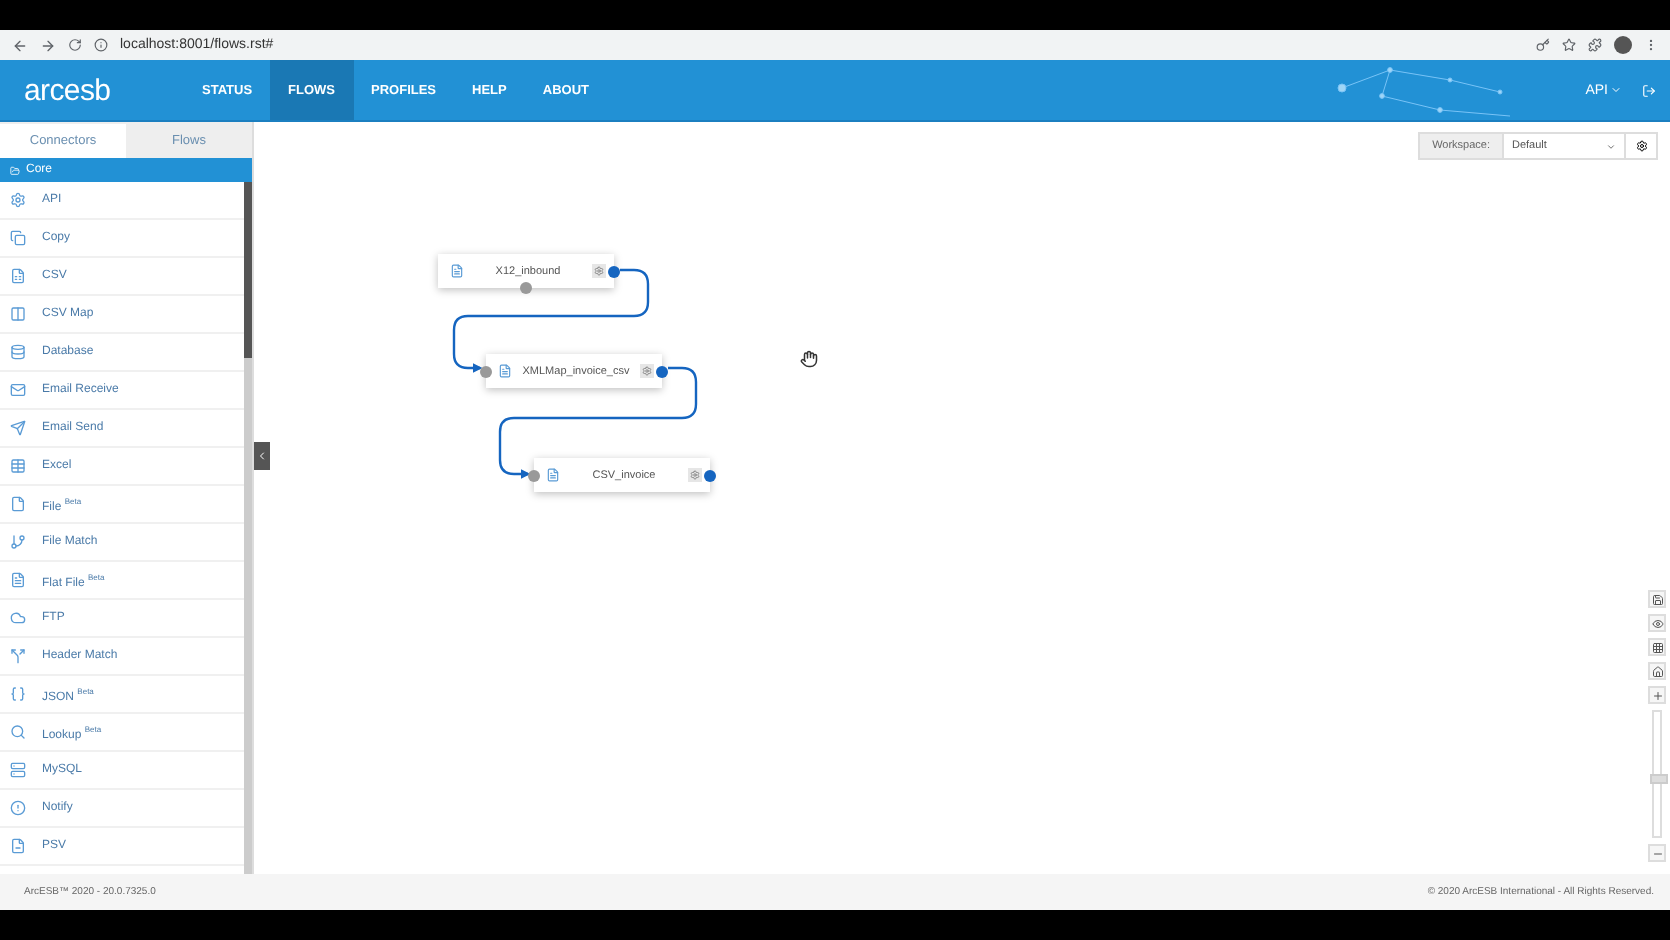 This screenshot has width=1670, height=940. What do you see at coordinates (1595, 45) in the screenshot?
I see `extension-icon` at bounding box center [1595, 45].